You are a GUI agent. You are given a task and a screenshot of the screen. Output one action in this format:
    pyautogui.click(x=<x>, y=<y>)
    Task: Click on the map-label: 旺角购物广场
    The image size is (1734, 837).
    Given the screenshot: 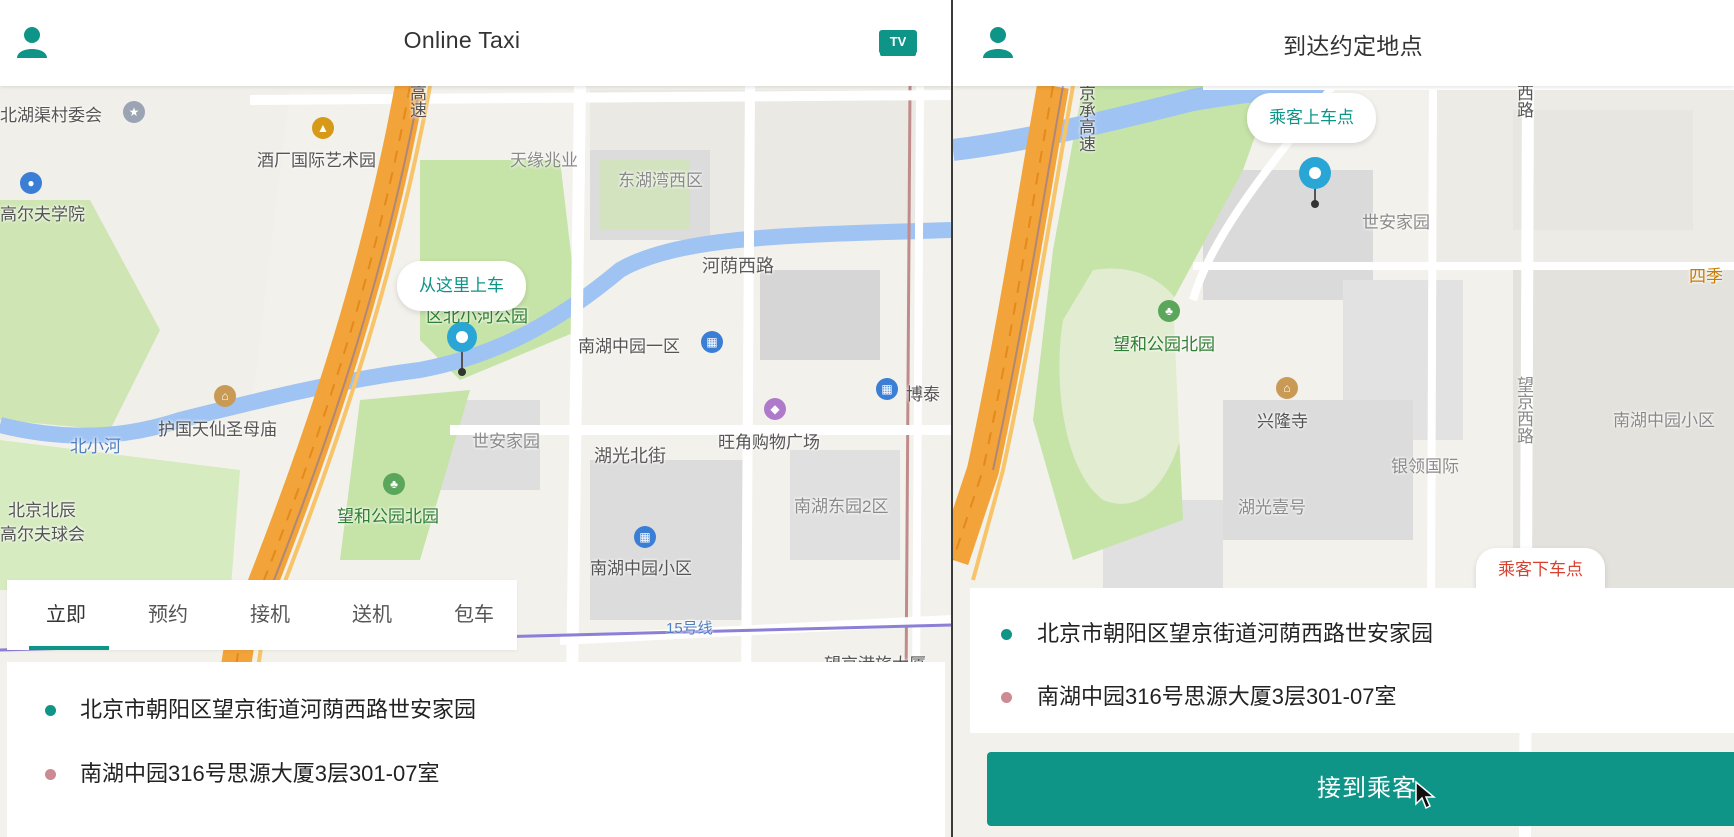 What is the action you would take?
    pyautogui.click(x=769, y=442)
    